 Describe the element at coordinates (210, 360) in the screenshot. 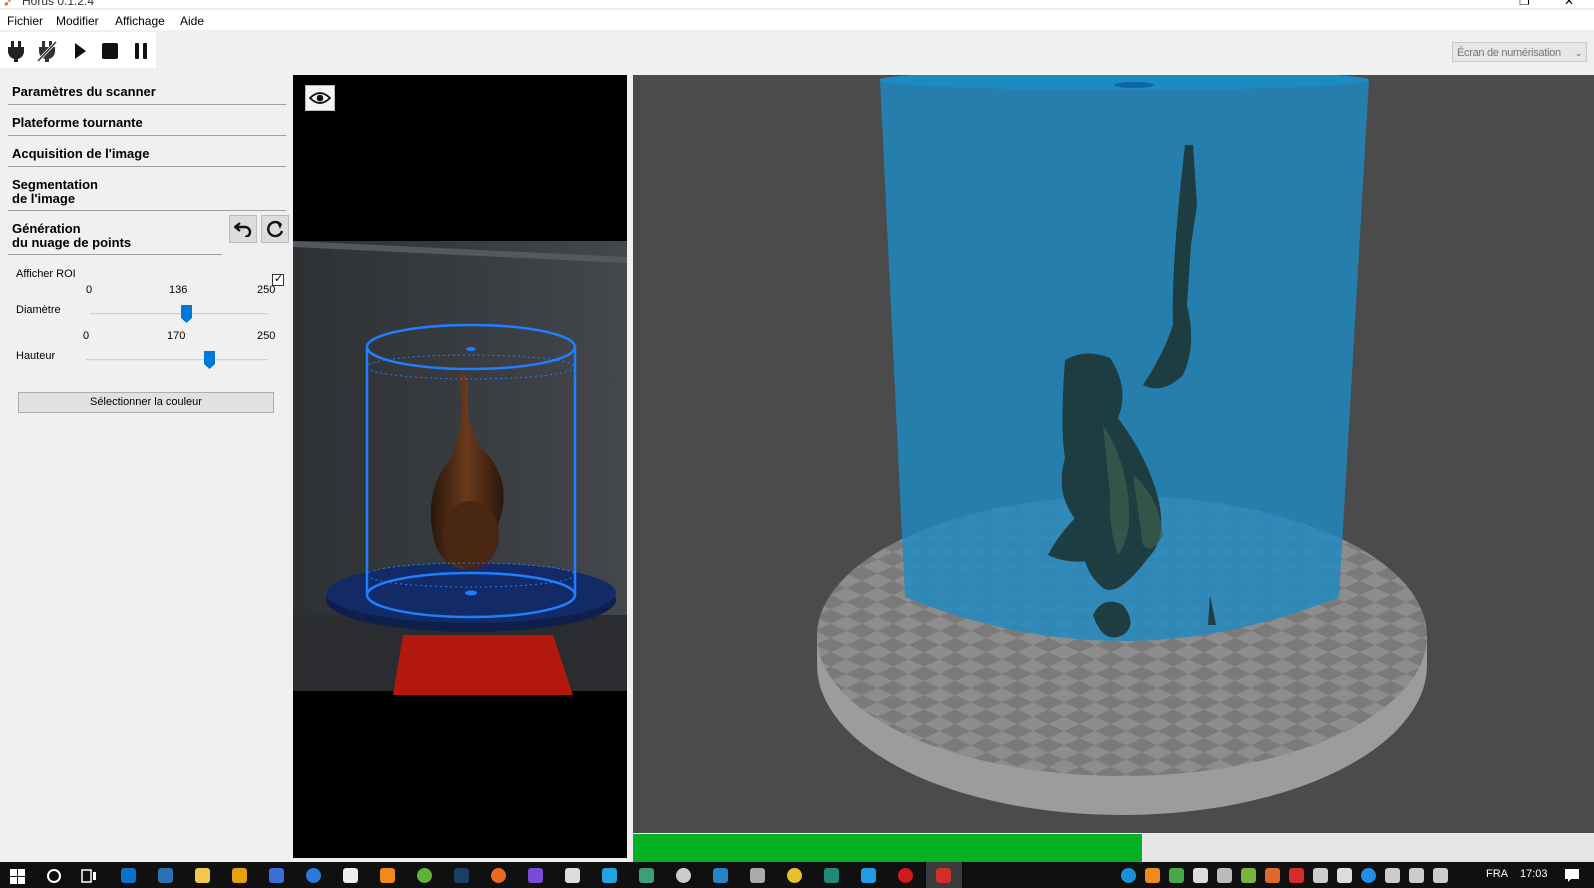

I see `height-slider-thumb` at that location.